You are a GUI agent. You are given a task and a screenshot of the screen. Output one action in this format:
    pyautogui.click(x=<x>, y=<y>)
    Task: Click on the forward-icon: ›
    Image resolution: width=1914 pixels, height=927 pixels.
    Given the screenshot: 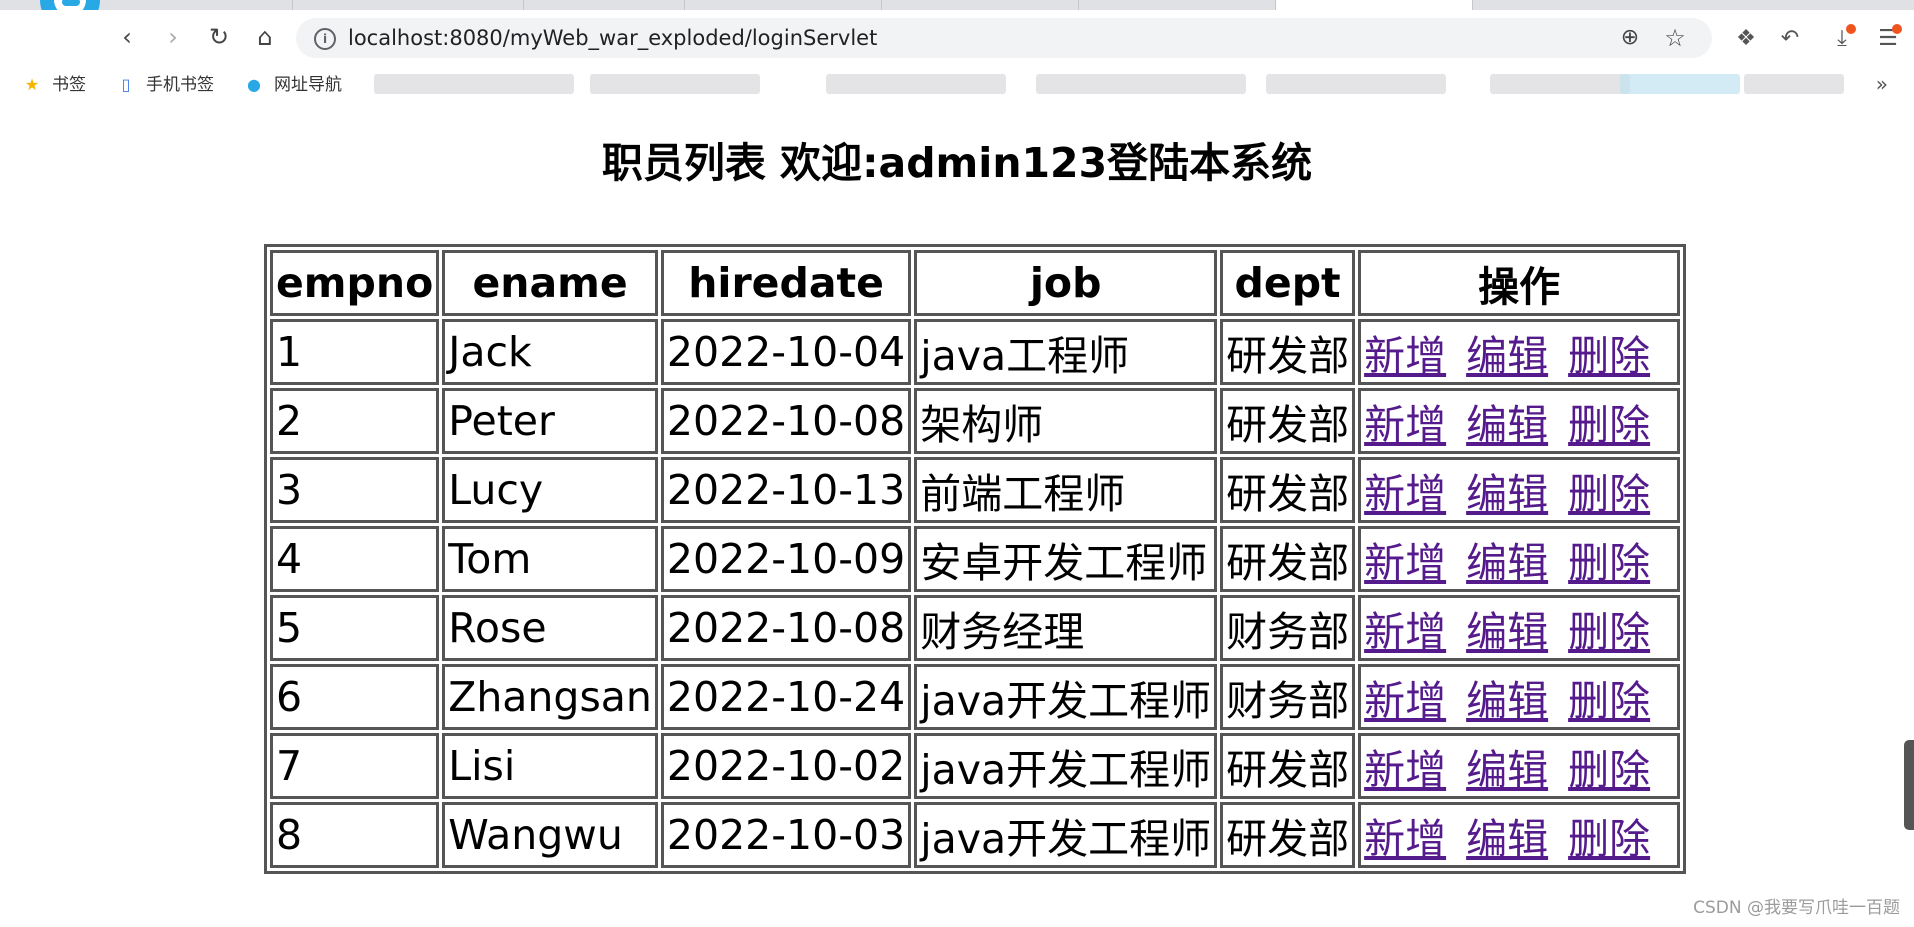 What is the action you would take?
    pyautogui.click(x=173, y=37)
    